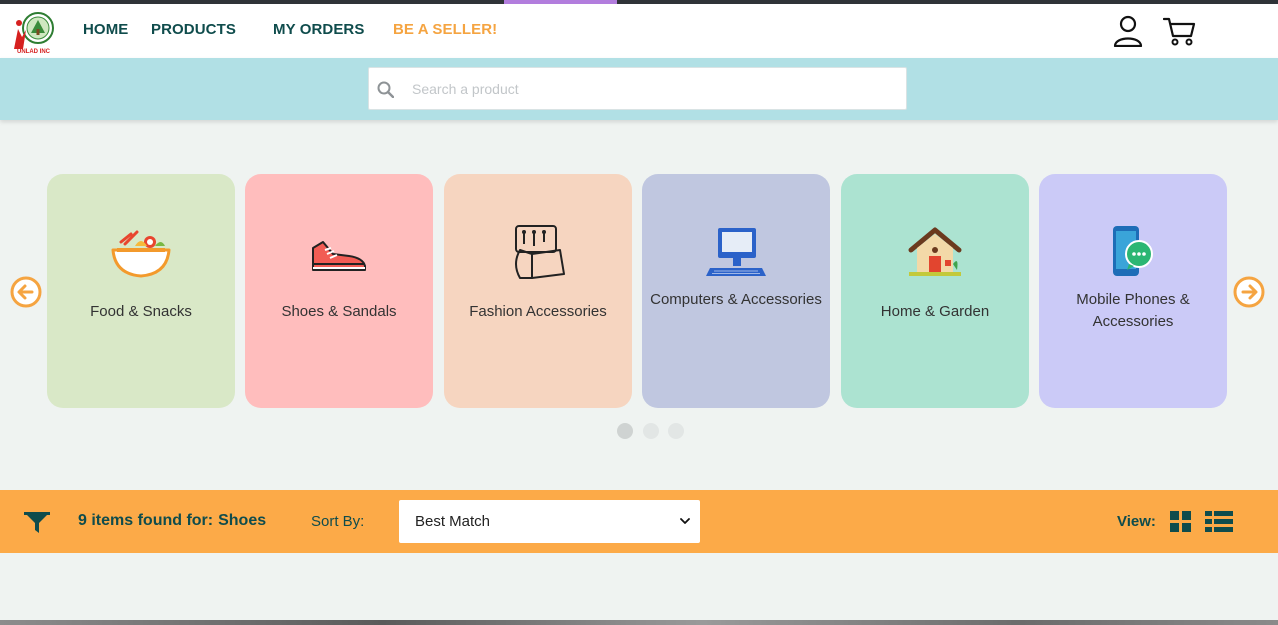 This screenshot has width=1278, height=625. Describe the element at coordinates (685, 521) in the screenshot. I see `chevron-down-icon` at that location.